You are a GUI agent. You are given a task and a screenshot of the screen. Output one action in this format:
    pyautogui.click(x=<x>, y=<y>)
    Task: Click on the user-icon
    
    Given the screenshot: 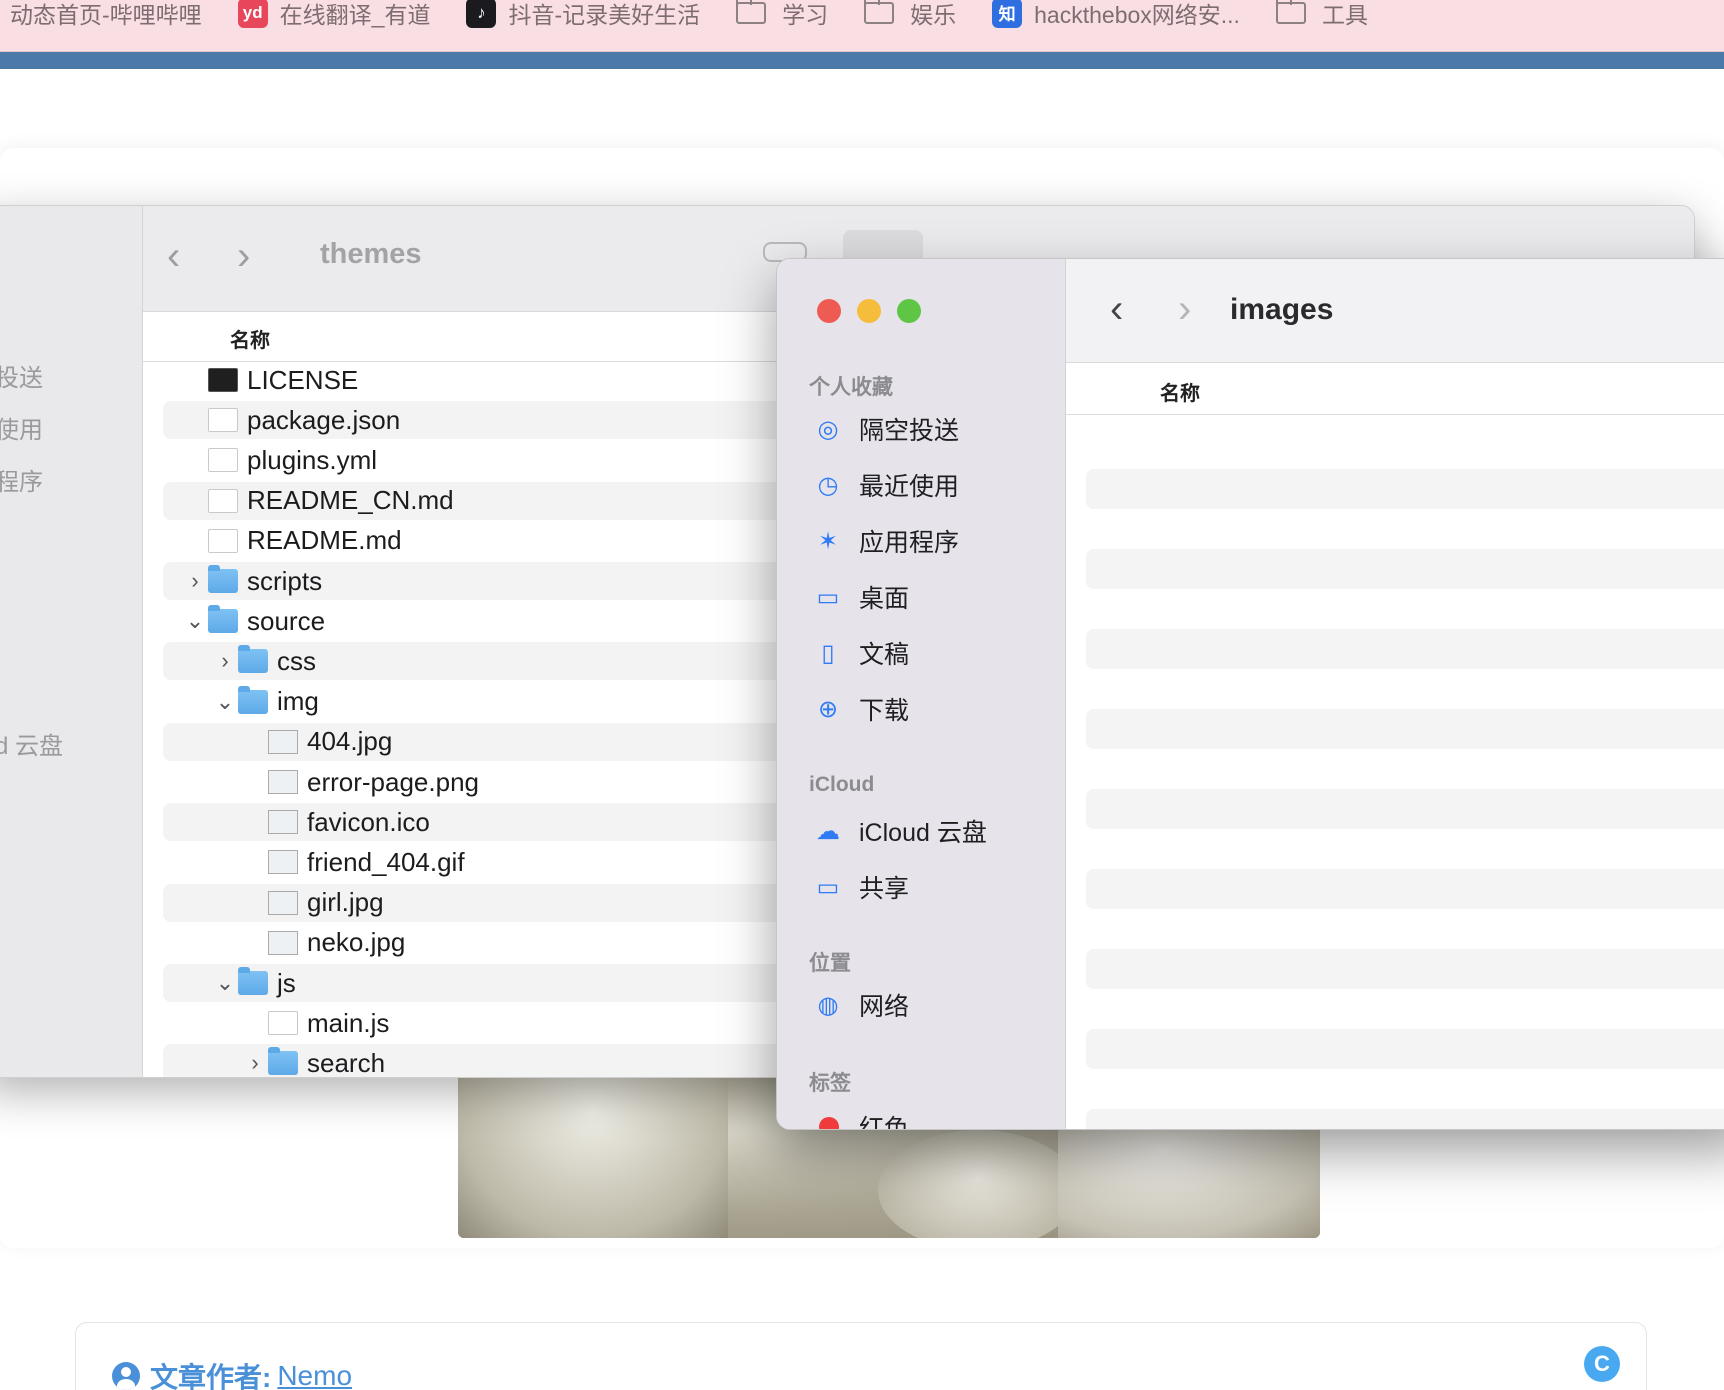 What is the action you would take?
    pyautogui.click(x=126, y=1376)
    